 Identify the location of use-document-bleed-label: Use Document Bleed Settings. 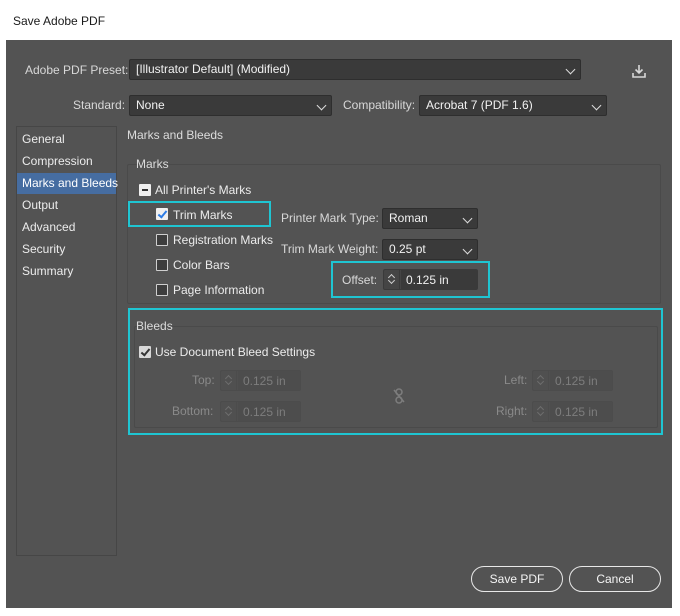
(235, 352).